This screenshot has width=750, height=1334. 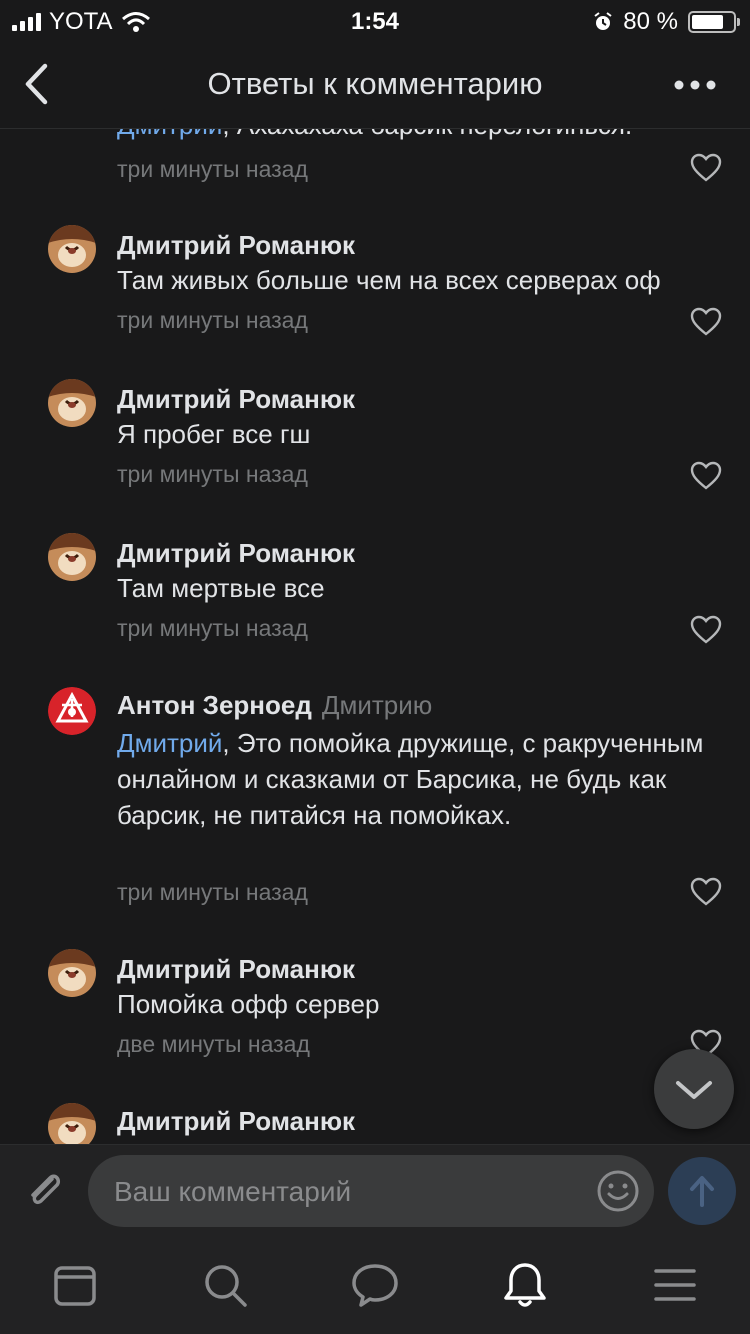 What do you see at coordinates (213, 1044) in the screenshot?
I see `comment-time: две минуты назад` at bounding box center [213, 1044].